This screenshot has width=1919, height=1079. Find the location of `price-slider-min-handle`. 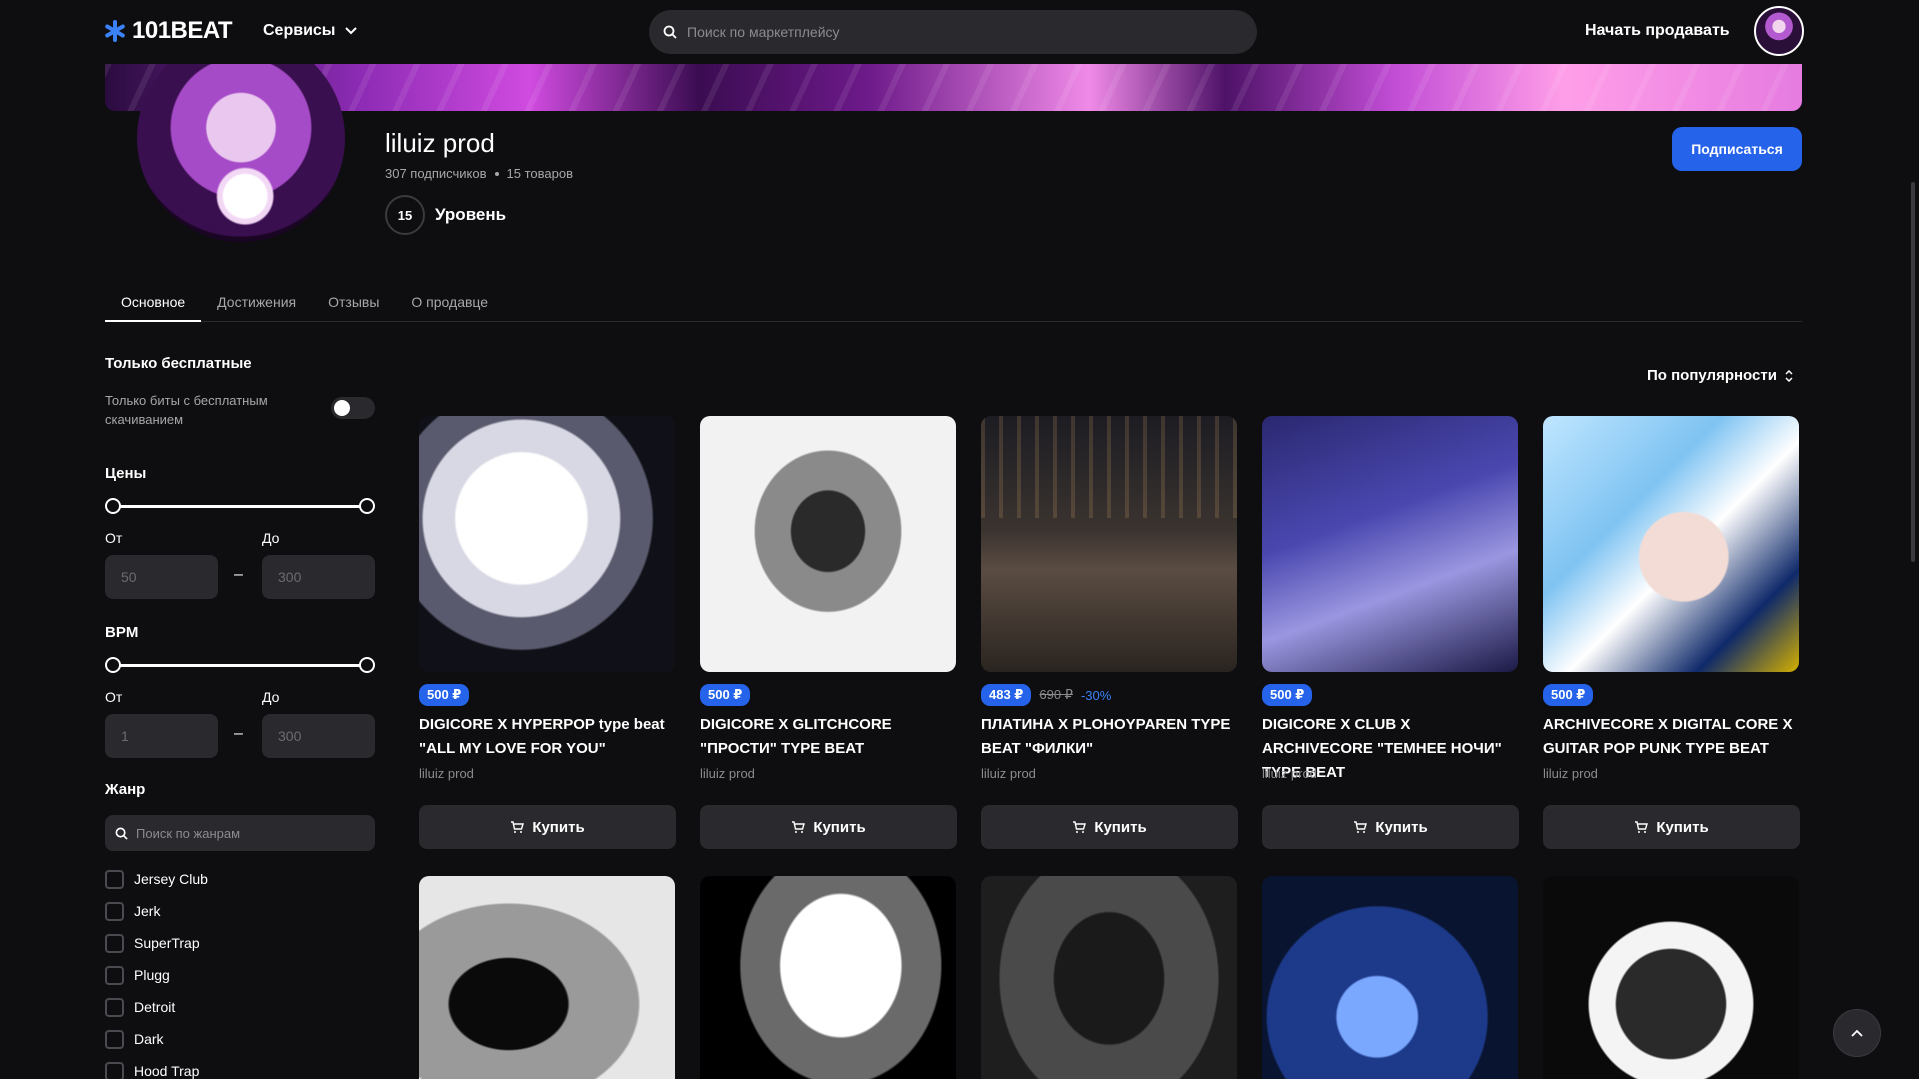

price-slider-min-handle is located at coordinates (113, 506).